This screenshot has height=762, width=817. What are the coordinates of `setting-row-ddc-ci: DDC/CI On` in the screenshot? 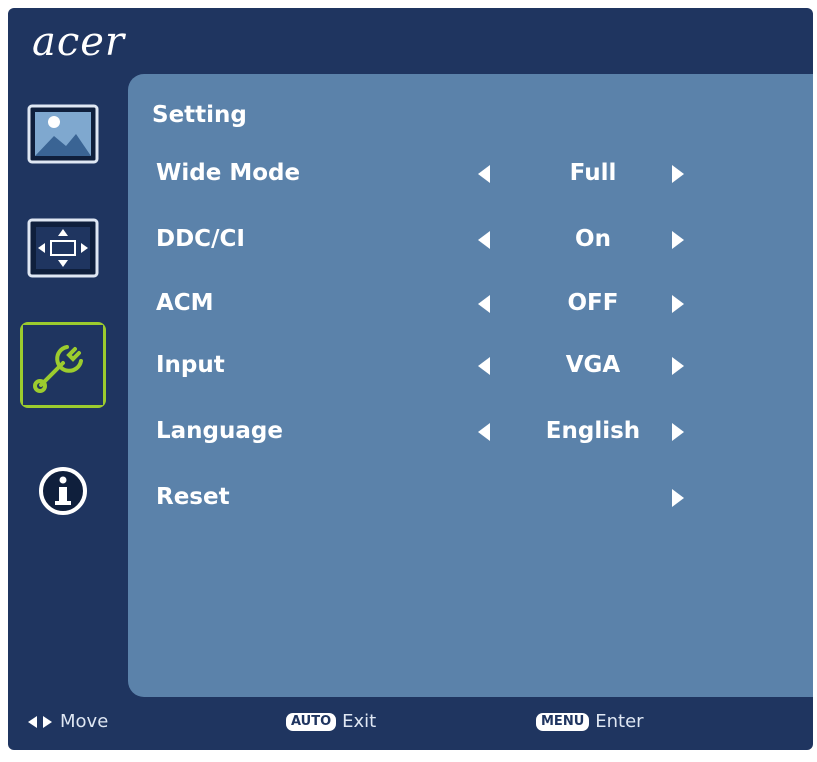 It's located at (470, 240).